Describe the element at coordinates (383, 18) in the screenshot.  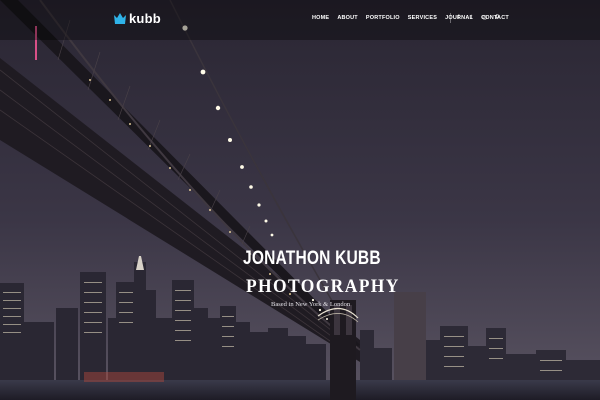
I see `nav-item-portfolio: PORTFOLIO` at that location.